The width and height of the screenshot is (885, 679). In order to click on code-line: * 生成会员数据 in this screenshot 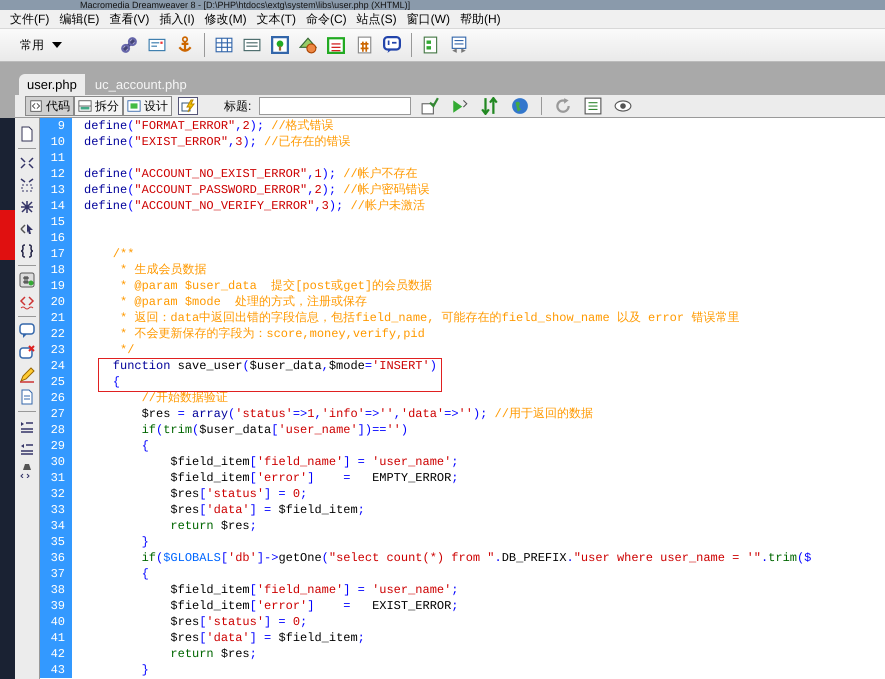, I will do `click(162, 270)`.